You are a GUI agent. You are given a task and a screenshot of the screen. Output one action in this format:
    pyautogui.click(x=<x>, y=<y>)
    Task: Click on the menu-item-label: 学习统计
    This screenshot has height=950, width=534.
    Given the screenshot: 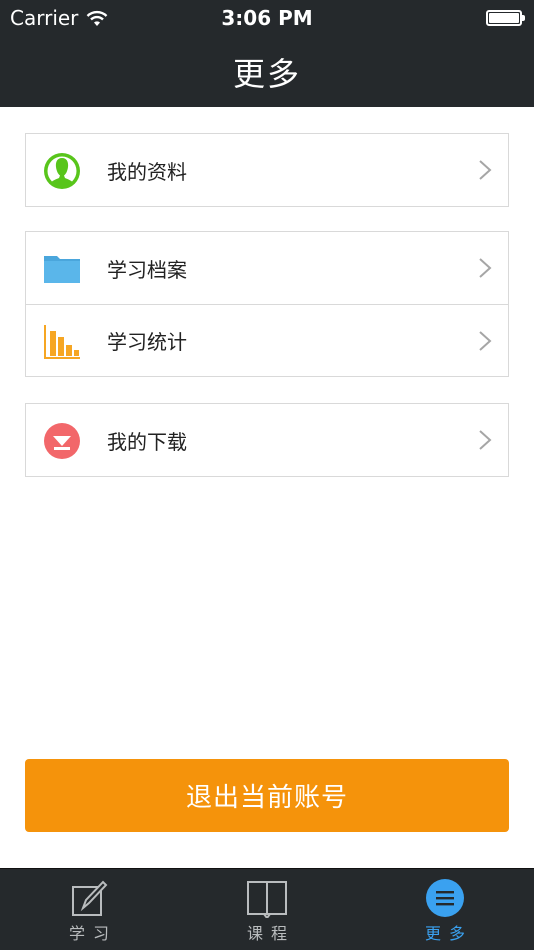 What is the action you would take?
    pyautogui.click(x=147, y=342)
    